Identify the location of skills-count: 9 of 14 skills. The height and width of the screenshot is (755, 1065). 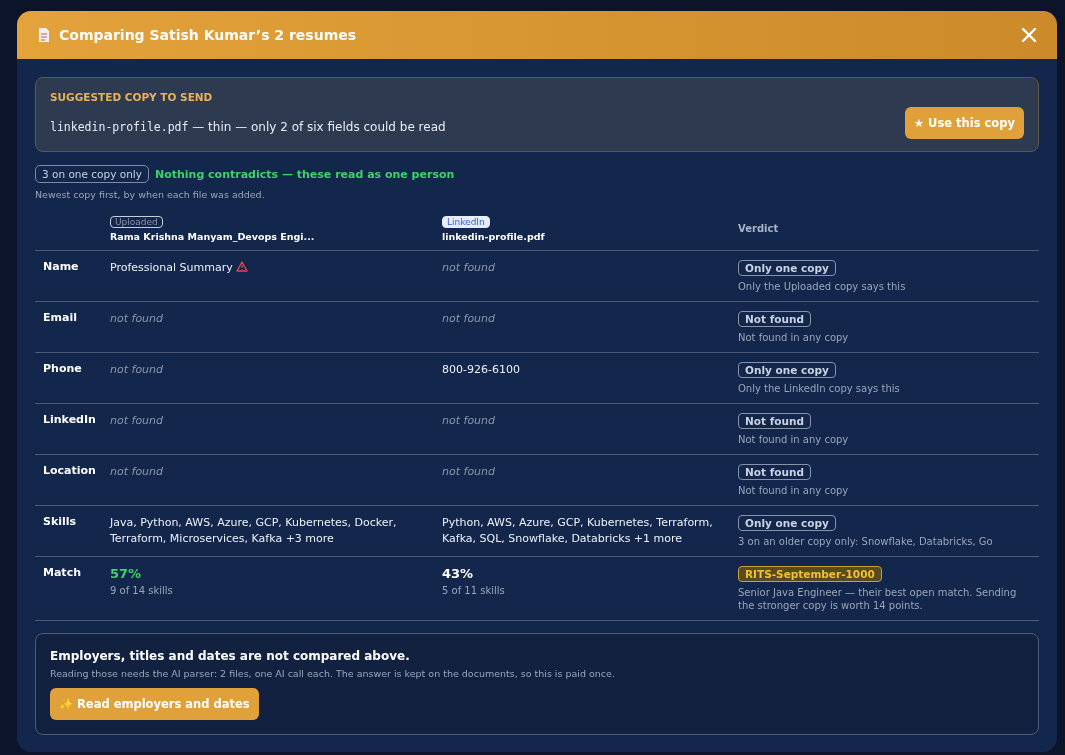
(141, 590).